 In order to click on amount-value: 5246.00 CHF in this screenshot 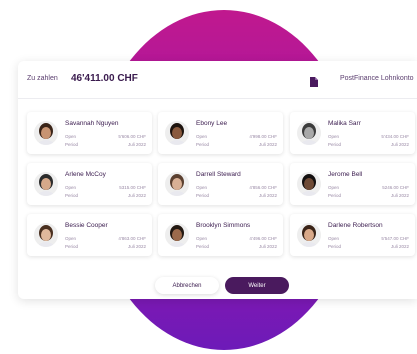, I will do `click(395, 187)`.